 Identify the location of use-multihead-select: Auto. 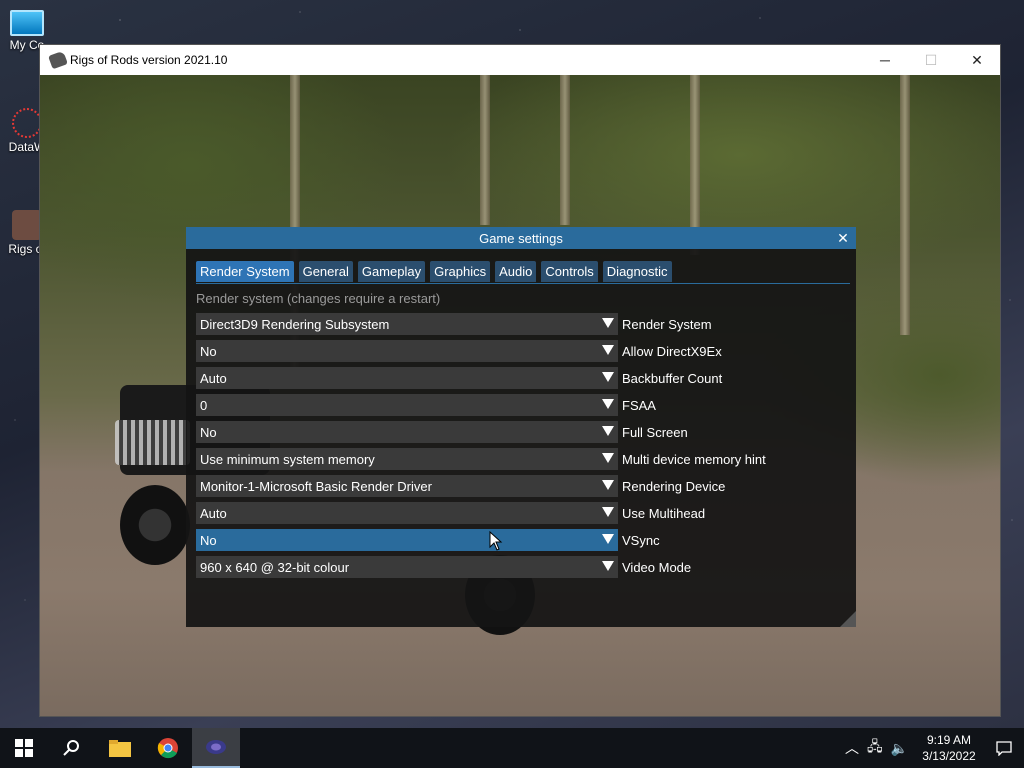
(407, 513).